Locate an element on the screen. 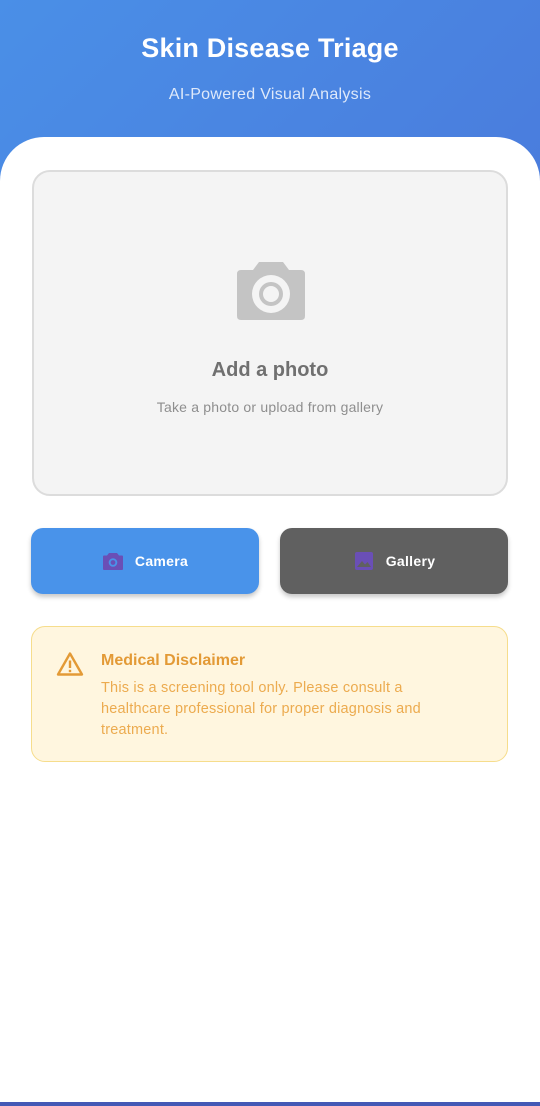  bottom-accent-bar is located at coordinates (270, 1104).